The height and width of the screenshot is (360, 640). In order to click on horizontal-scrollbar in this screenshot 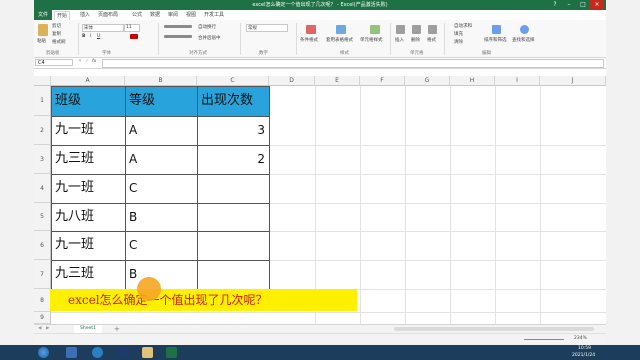, I will do `click(494, 329)`.